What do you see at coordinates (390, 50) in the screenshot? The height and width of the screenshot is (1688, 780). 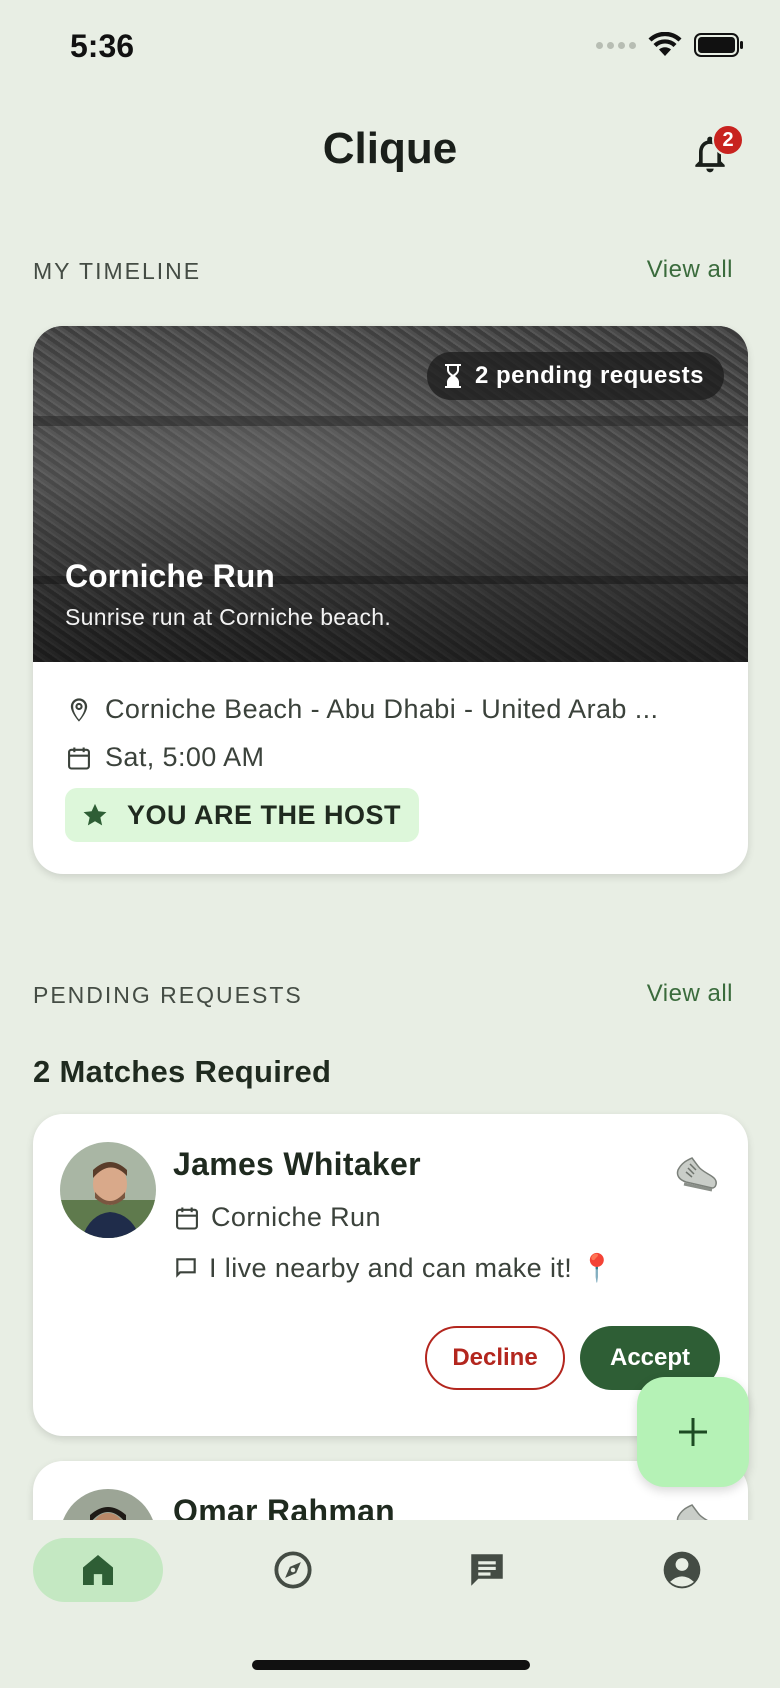 I see `status-bar: 5:36` at bounding box center [390, 50].